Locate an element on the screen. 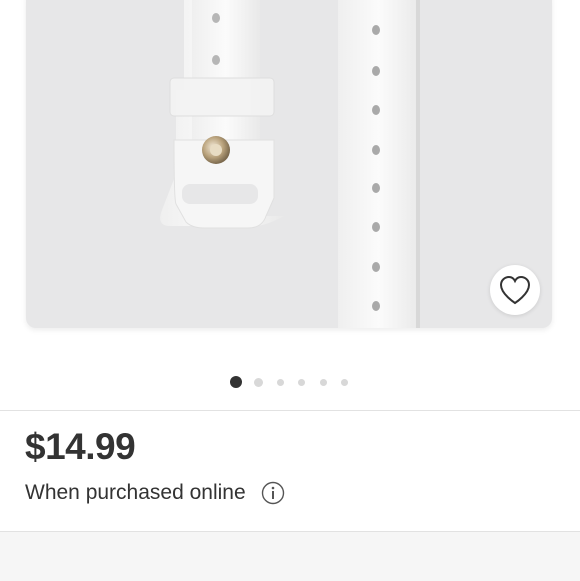 Image resolution: width=580 pixels, height=581 pixels. section-divider is located at coordinates (290, 410).